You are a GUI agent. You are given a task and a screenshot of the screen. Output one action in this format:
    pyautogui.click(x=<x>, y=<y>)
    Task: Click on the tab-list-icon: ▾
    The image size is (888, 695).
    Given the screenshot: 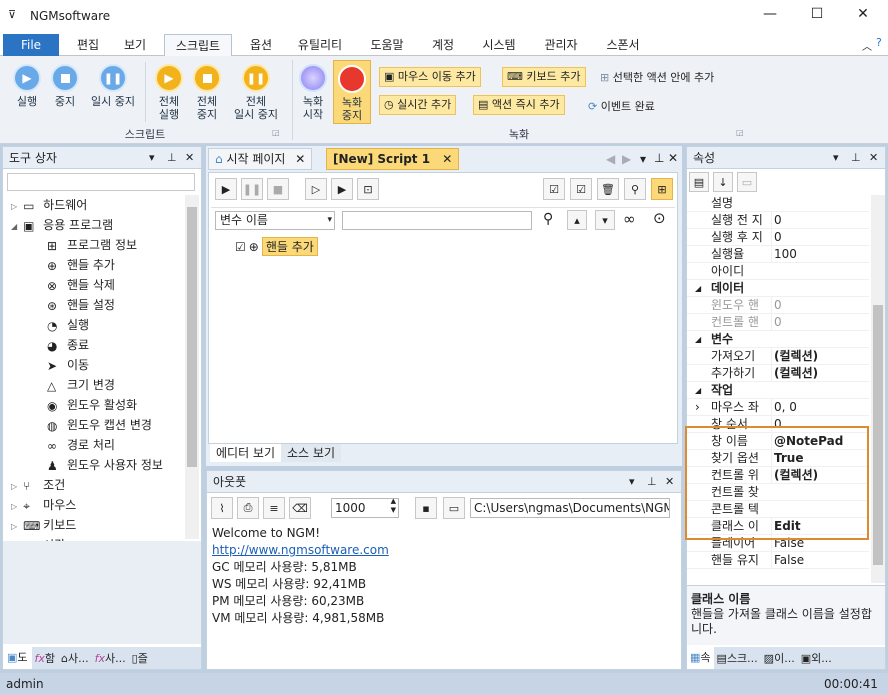 What is the action you would take?
    pyautogui.click(x=643, y=159)
    